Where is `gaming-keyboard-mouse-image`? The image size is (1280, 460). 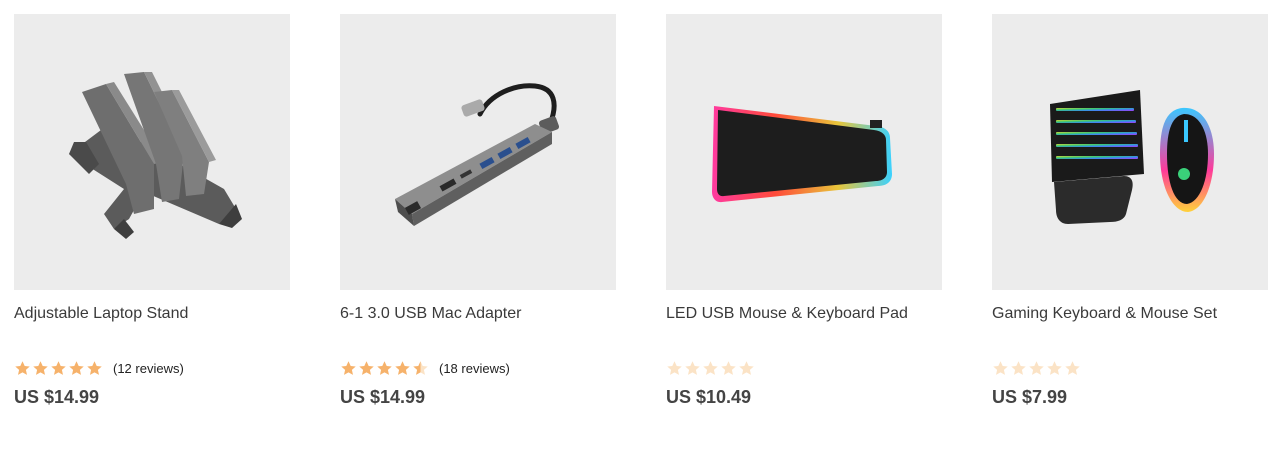 gaming-keyboard-mouse-image is located at coordinates (1132, 157).